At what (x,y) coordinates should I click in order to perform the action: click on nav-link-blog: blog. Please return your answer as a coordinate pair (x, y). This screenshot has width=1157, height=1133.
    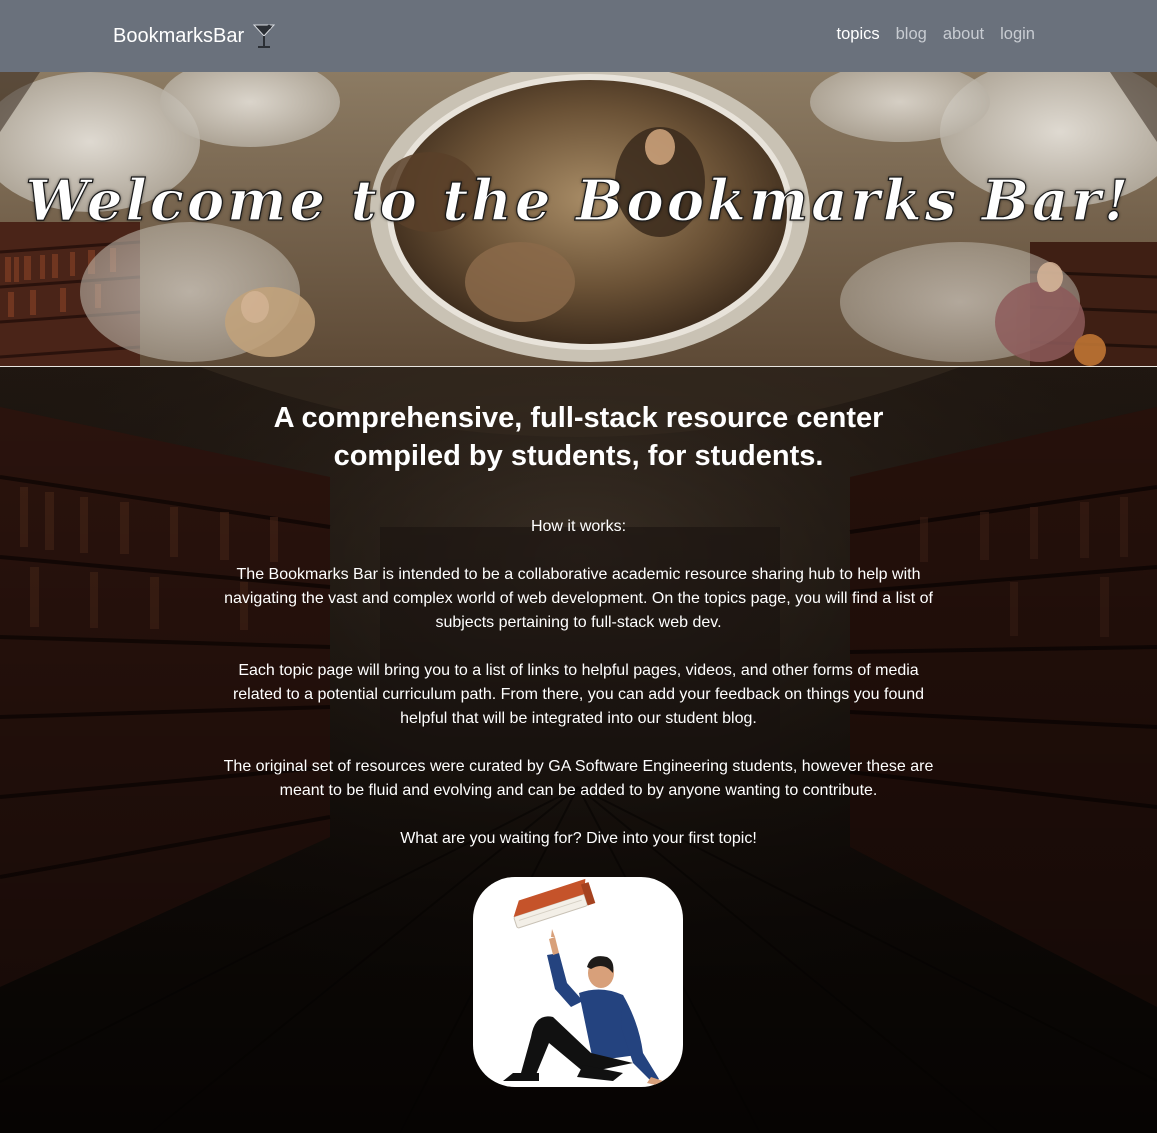
    Looking at the image, I should click on (911, 34).